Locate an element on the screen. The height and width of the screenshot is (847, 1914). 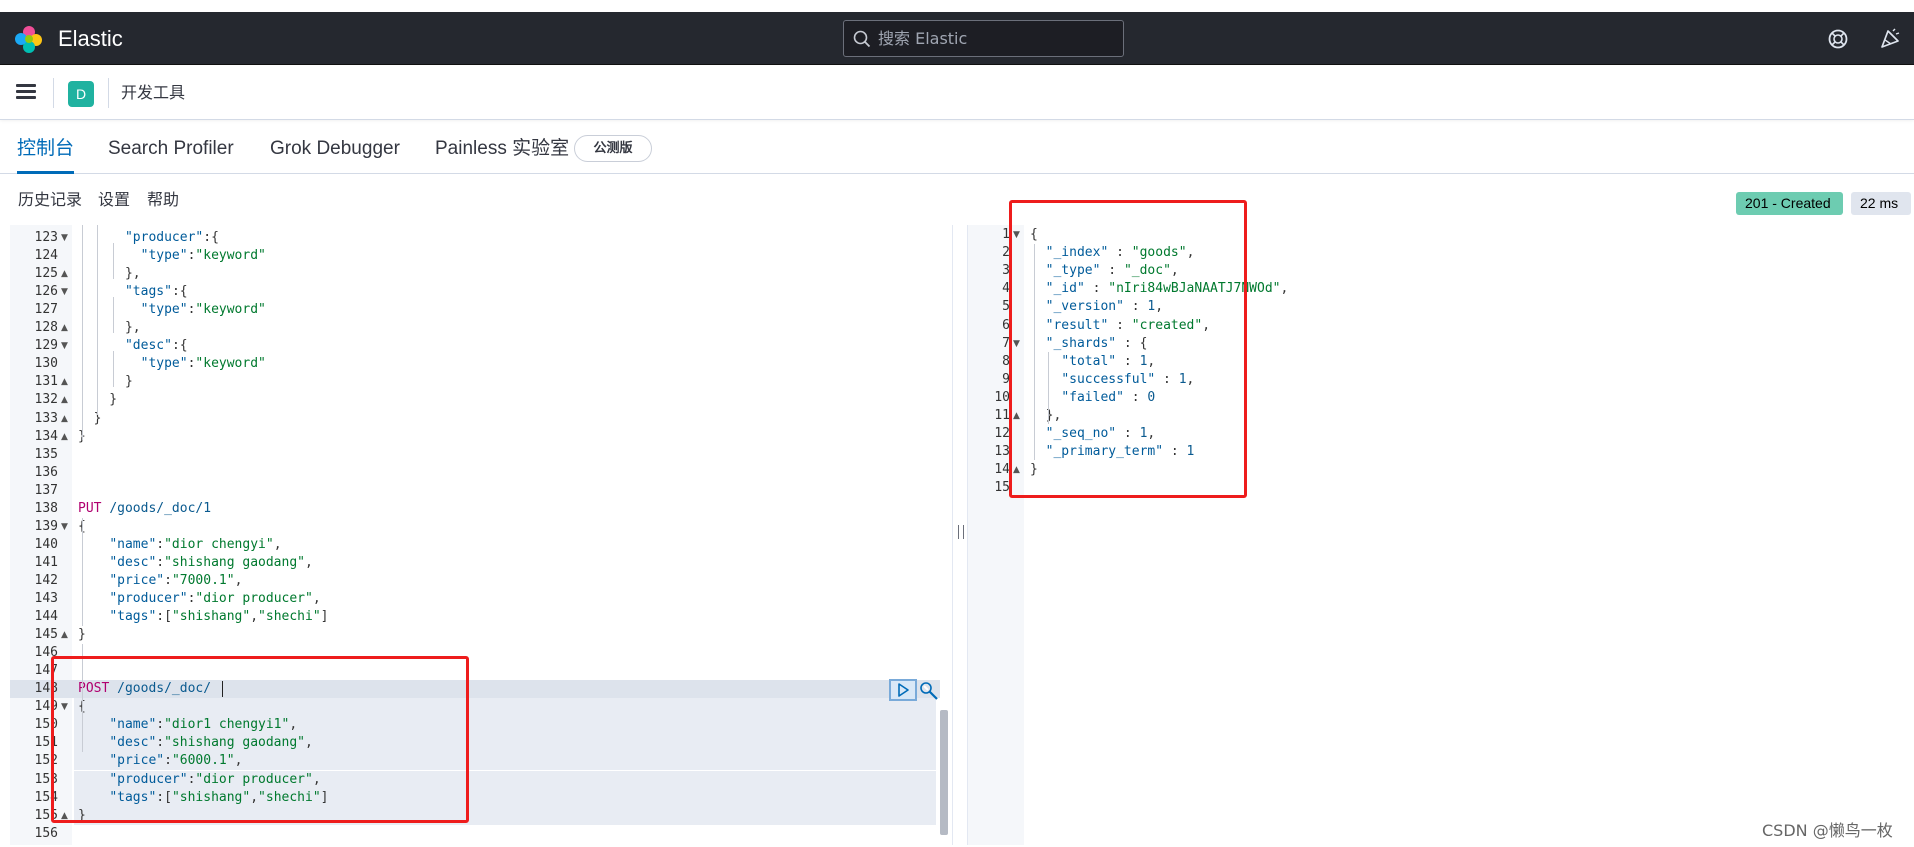
code-token: "type" is located at coordinates (164, 364).